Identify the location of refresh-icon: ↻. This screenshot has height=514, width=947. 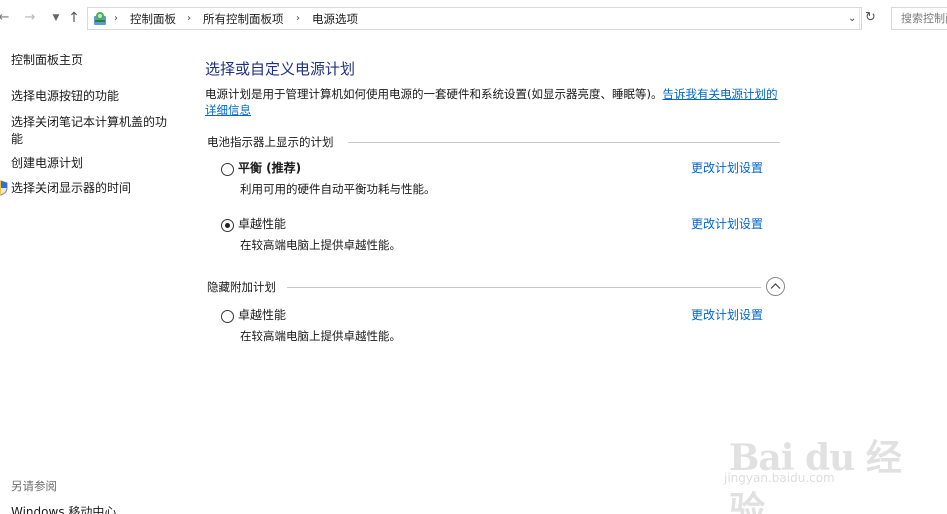
(870, 18).